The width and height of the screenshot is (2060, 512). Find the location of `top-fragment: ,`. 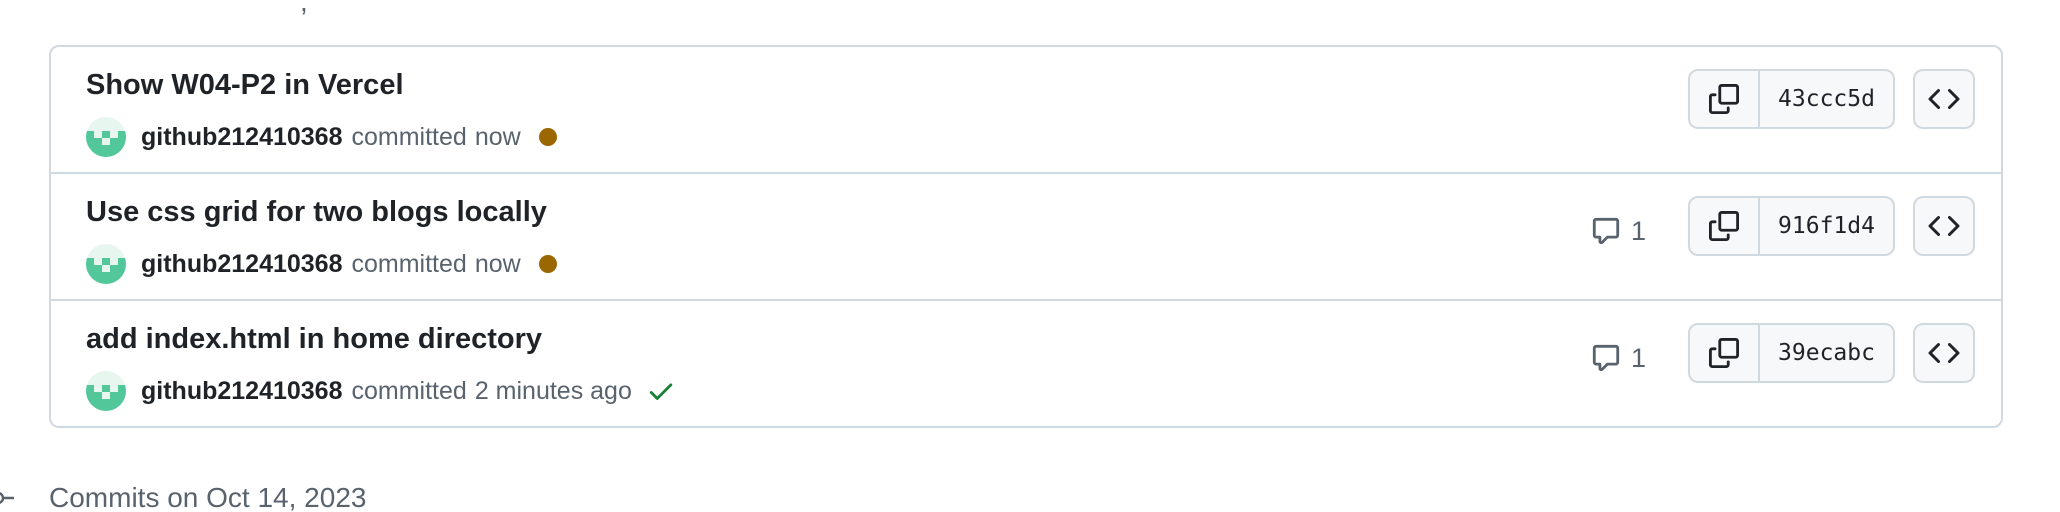

top-fragment: , is located at coordinates (304, 8).